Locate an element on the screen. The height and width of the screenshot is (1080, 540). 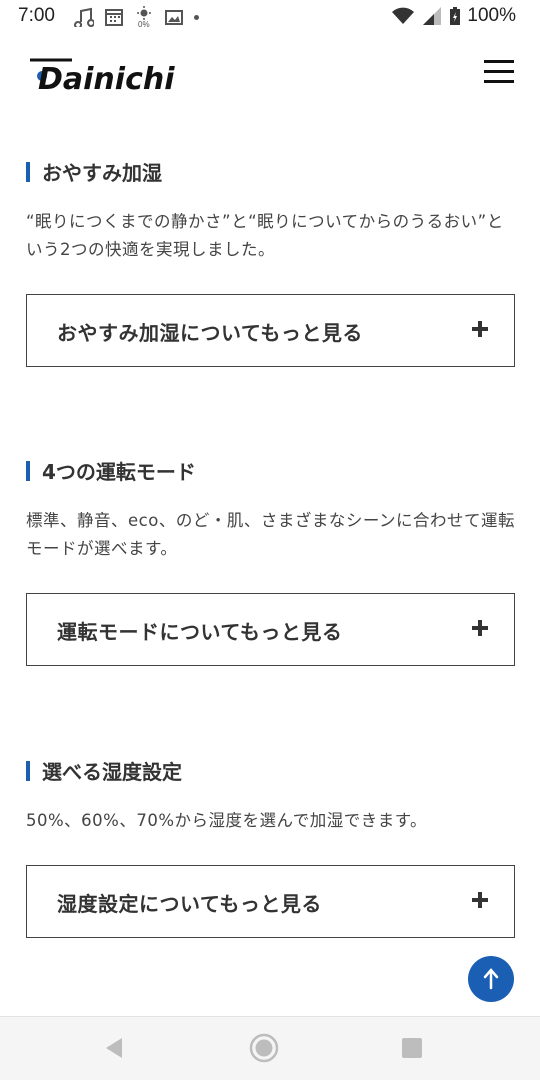
signal-icon is located at coordinates (432, 16).